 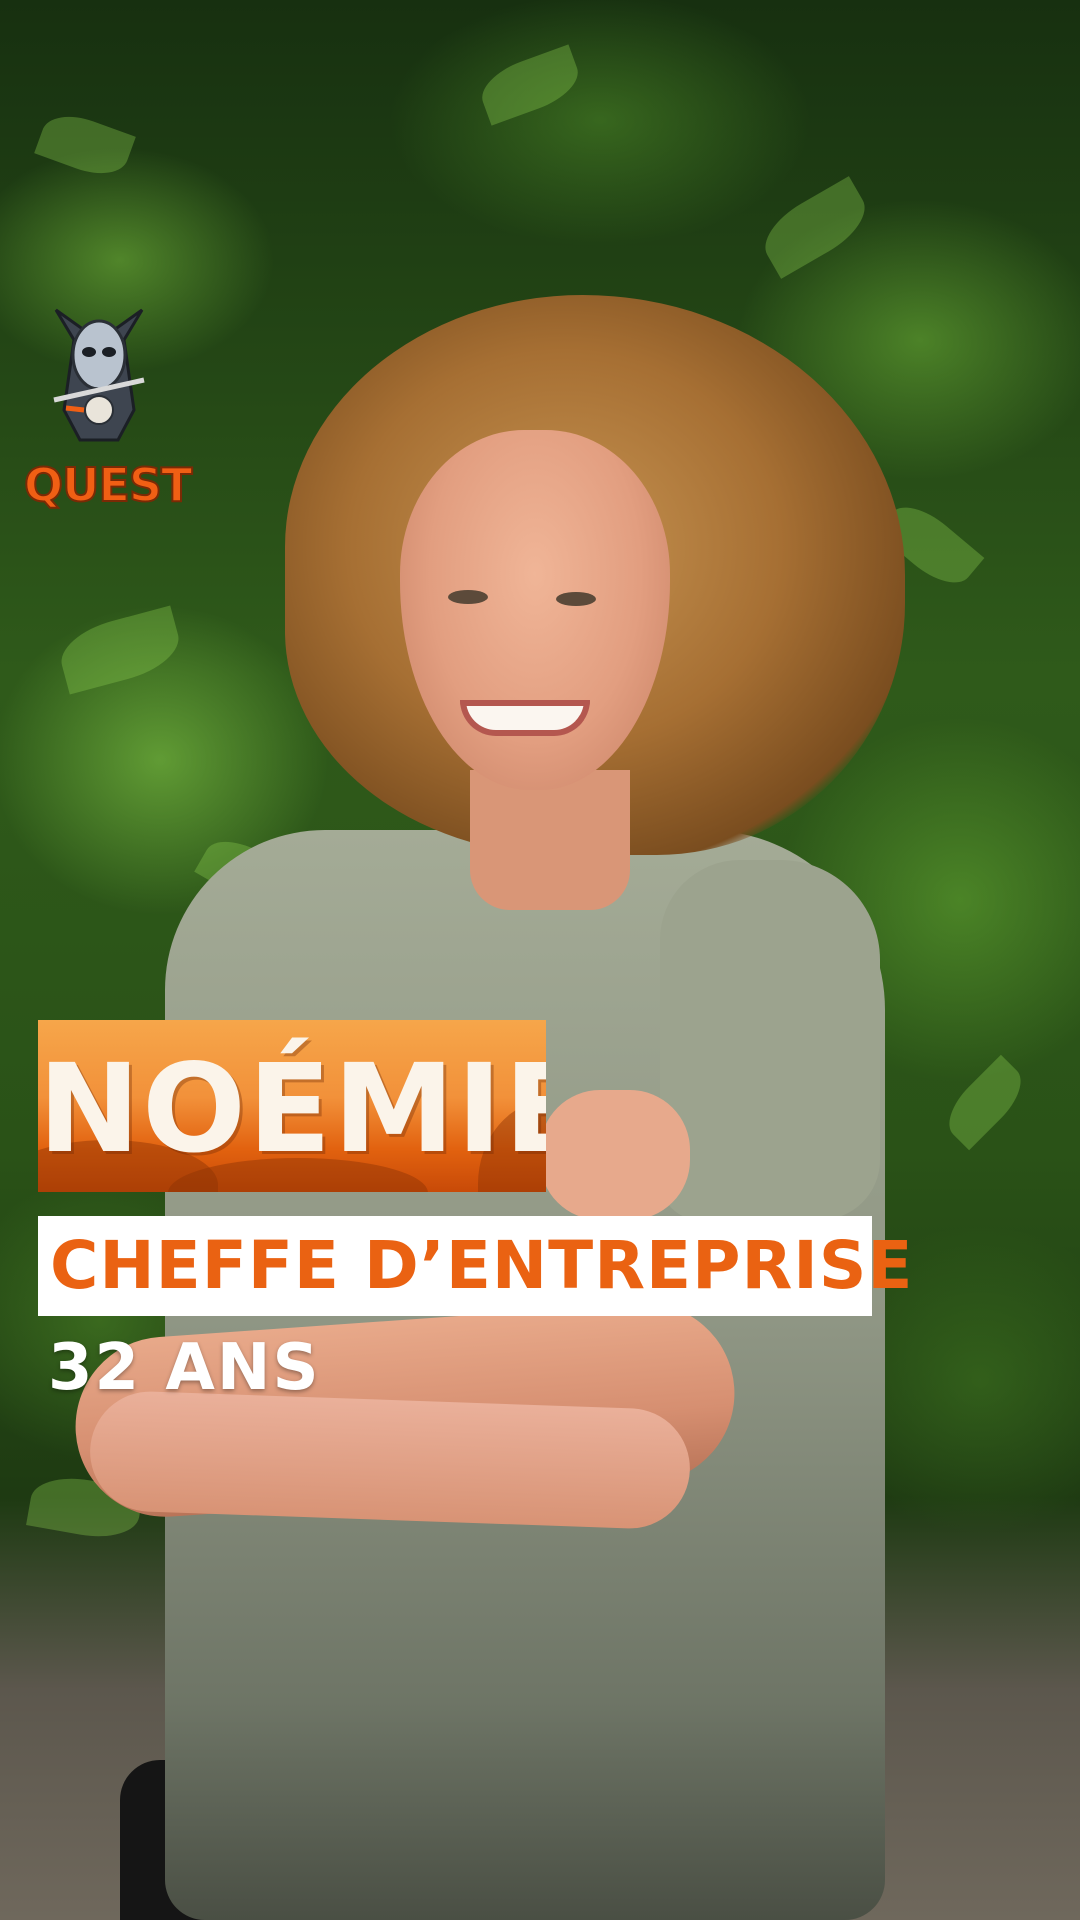 I want to click on left-eye, so click(x=468, y=597).